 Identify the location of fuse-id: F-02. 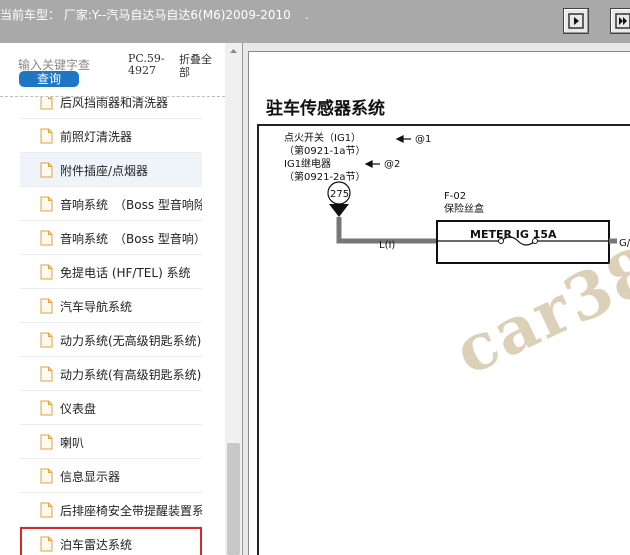
(455, 196).